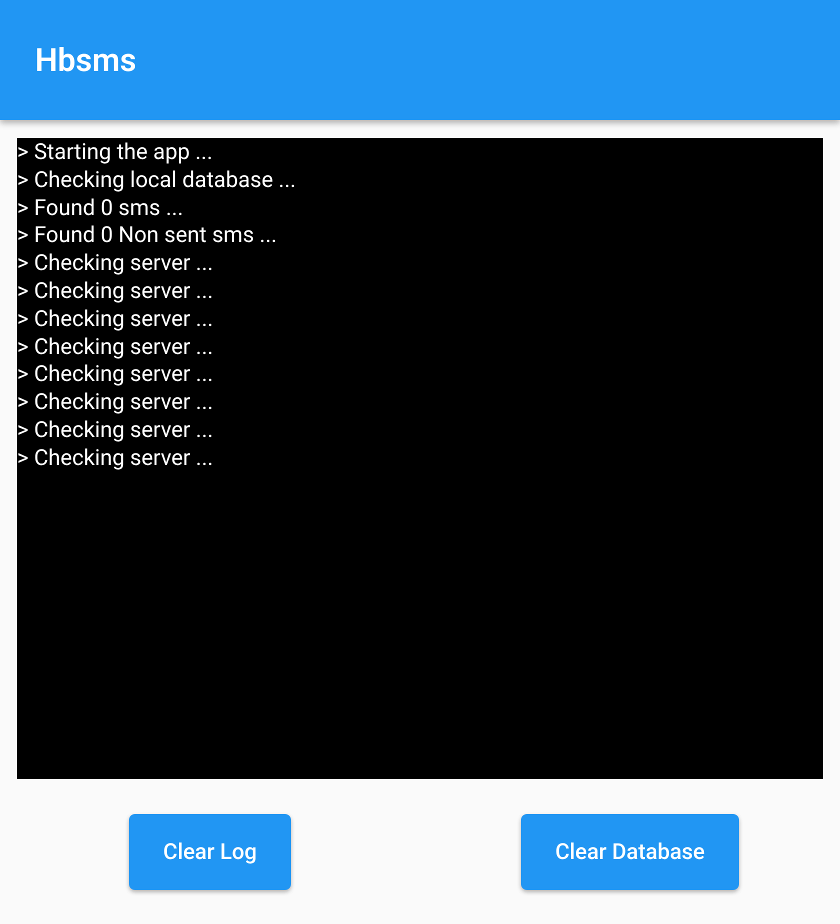  I want to click on app-title: Hbsms, so click(85, 60).